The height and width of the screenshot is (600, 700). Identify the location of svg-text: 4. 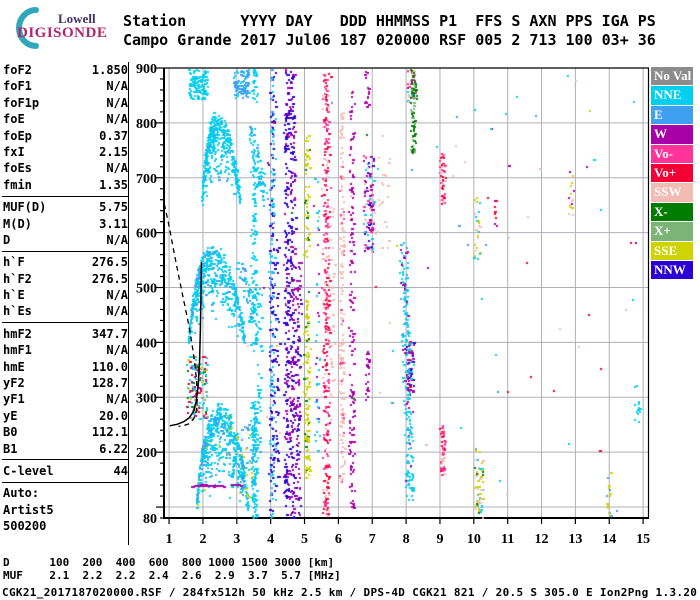
(270, 539).